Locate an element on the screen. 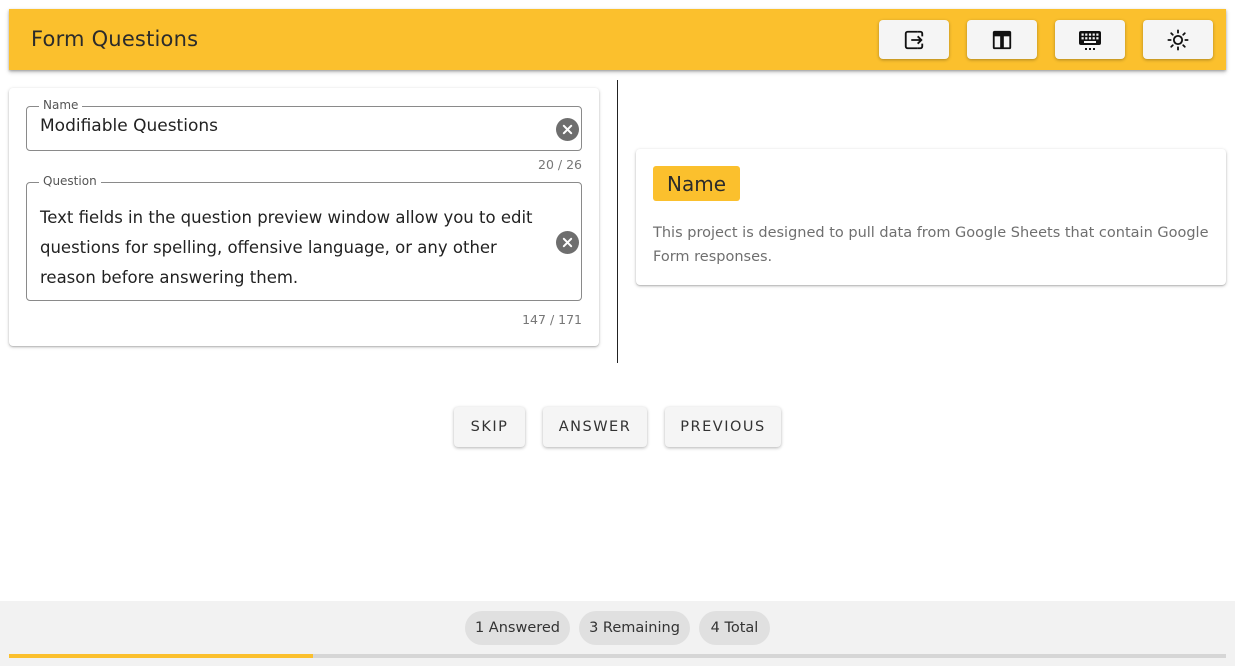 Image resolution: width=1235 pixels, height=666 pixels. total-chip: 4 Total is located at coordinates (734, 628).